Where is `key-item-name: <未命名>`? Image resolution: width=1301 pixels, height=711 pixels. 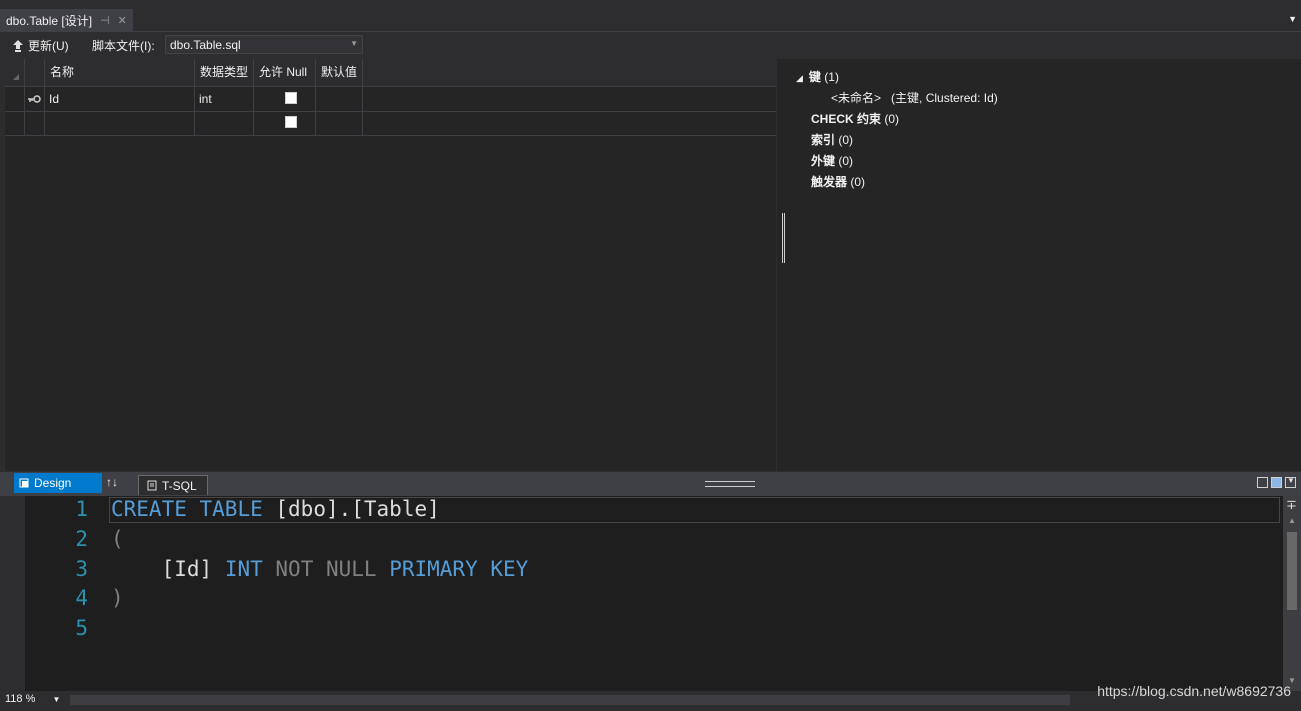 key-item-name: <未命名> is located at coordinates (856, 98).